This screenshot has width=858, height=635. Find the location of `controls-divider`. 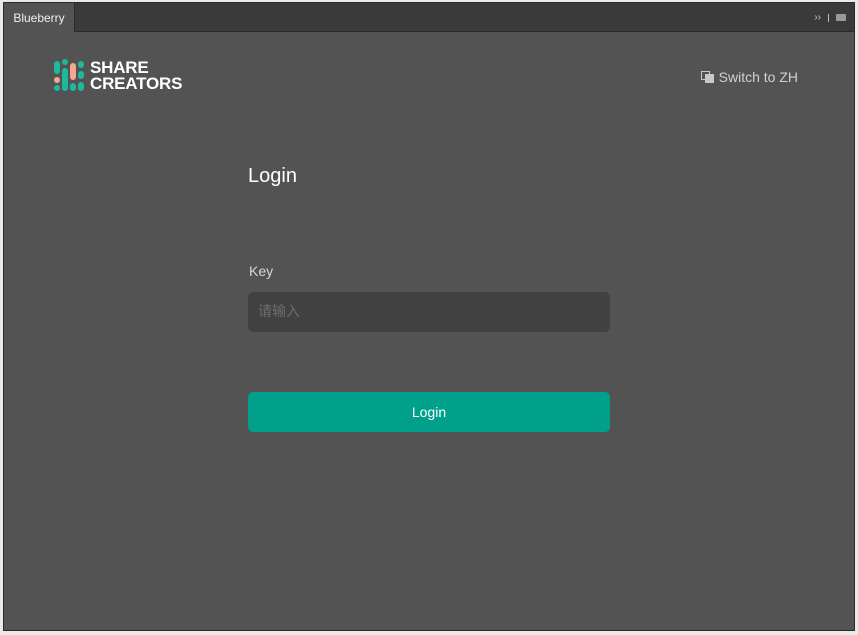

controls-divider is located at coordinates (828, 17).